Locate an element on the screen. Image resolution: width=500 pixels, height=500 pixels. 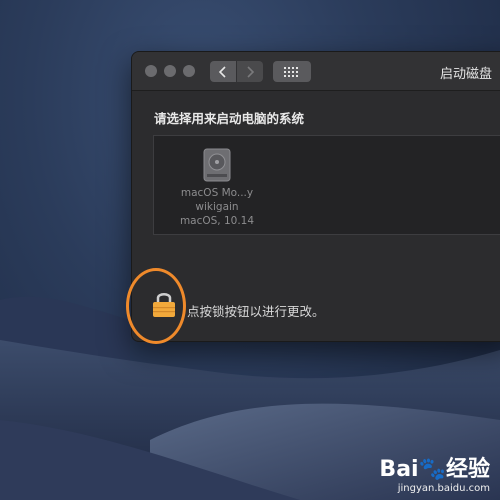
startup-disk-list: macOS Mo...y wikigain macOS, 10.14 is located at coordinates (326, 185).